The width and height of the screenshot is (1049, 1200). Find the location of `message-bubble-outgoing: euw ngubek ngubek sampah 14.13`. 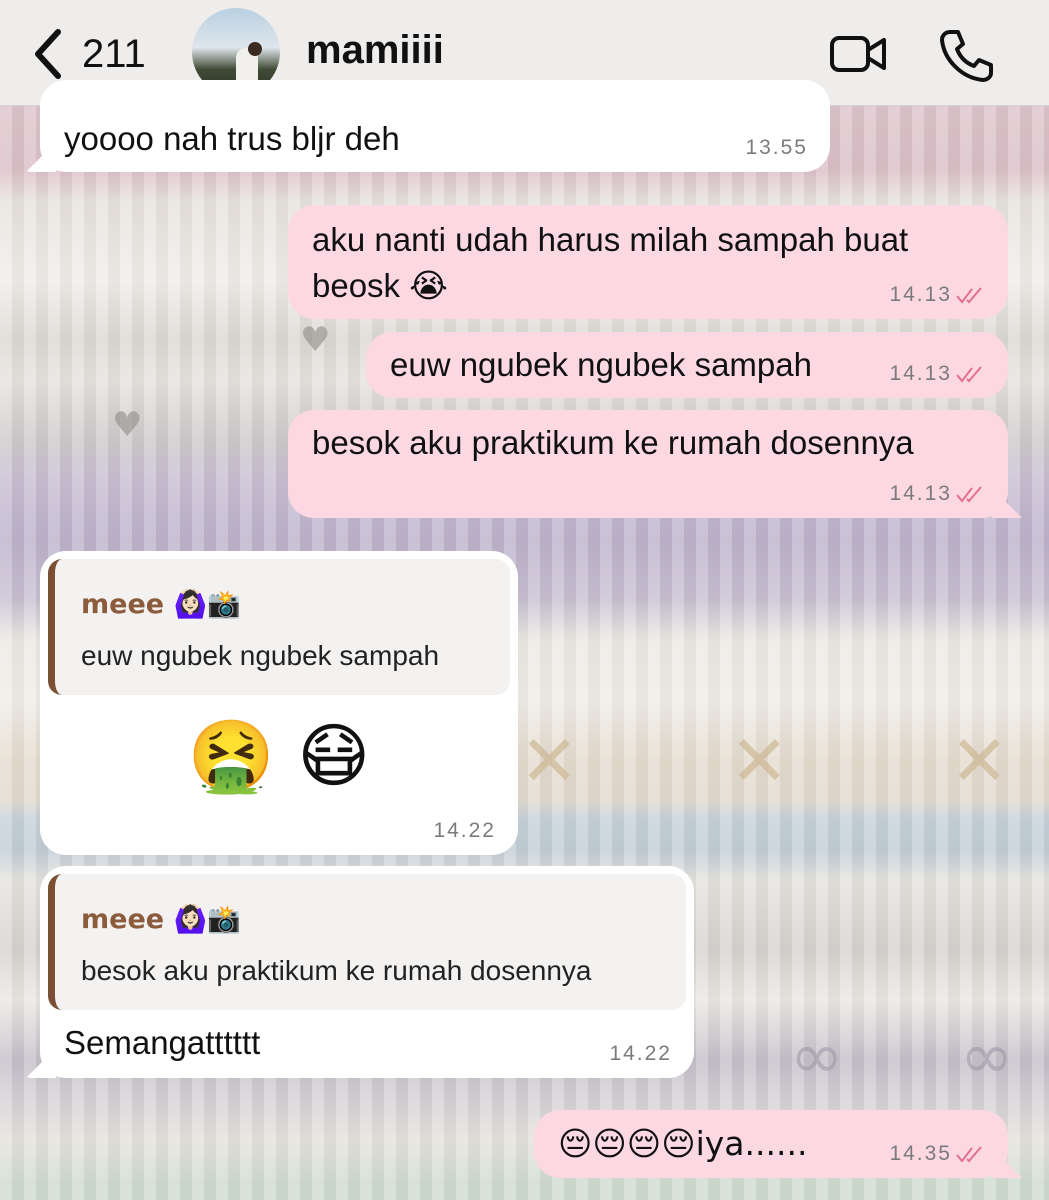

message-bubble-outgoing: euw ngubek ngubek sampah 14.13 is located at coordinates (687, 365).